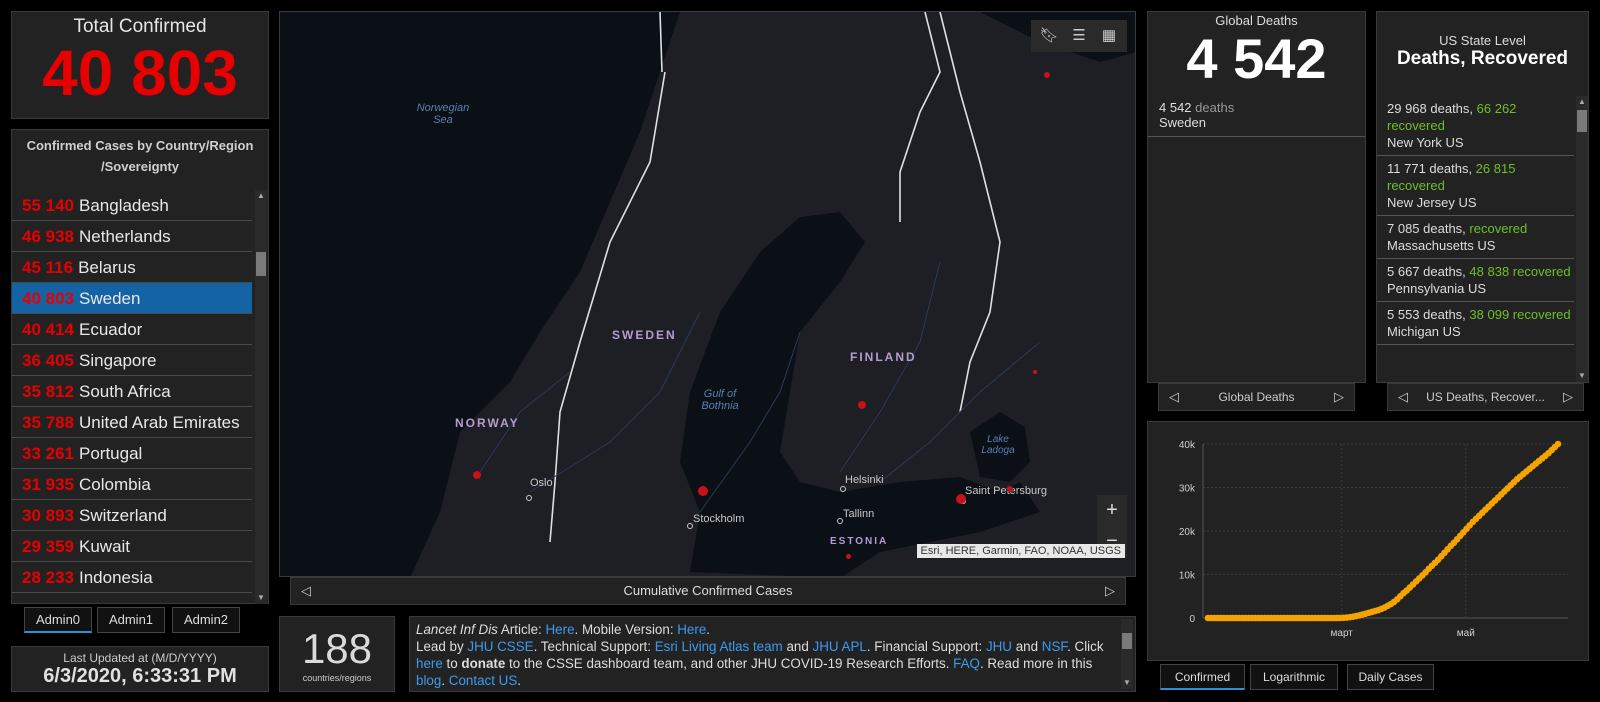  What do you see at coordinates (48, 236) in the screenshot?
I see `country-case-count: 46 938` at bounding box center [48, 236].